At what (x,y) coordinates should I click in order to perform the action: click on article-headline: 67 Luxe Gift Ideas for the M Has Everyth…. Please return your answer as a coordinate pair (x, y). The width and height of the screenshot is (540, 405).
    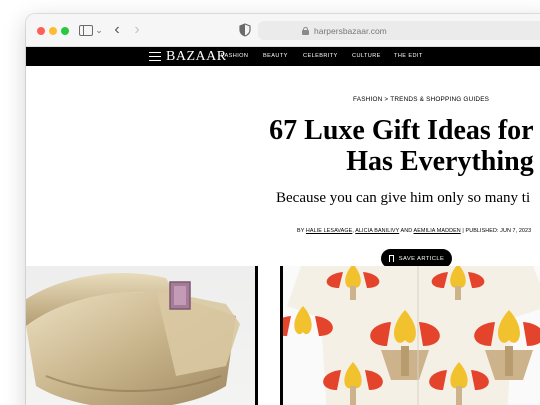
    Looking at the image, I should click on (370, 146).